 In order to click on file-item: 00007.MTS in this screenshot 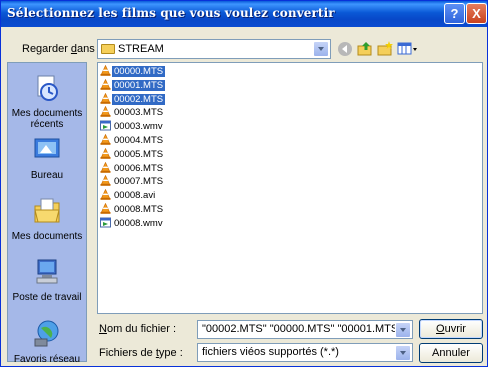, I will do `click(132, 181)`.